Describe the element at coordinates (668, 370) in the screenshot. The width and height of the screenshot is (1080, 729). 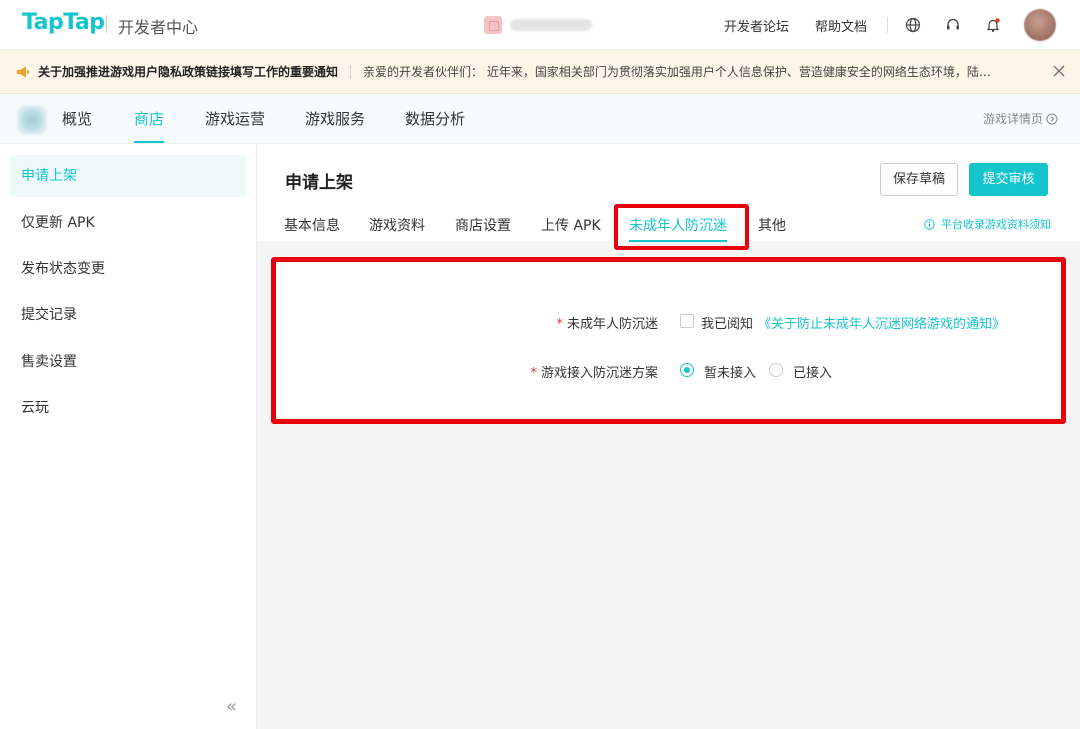
I see `form-row-integration-plan: * 游戏接入防沉迷方案 暂未接入 已接入` at that location.